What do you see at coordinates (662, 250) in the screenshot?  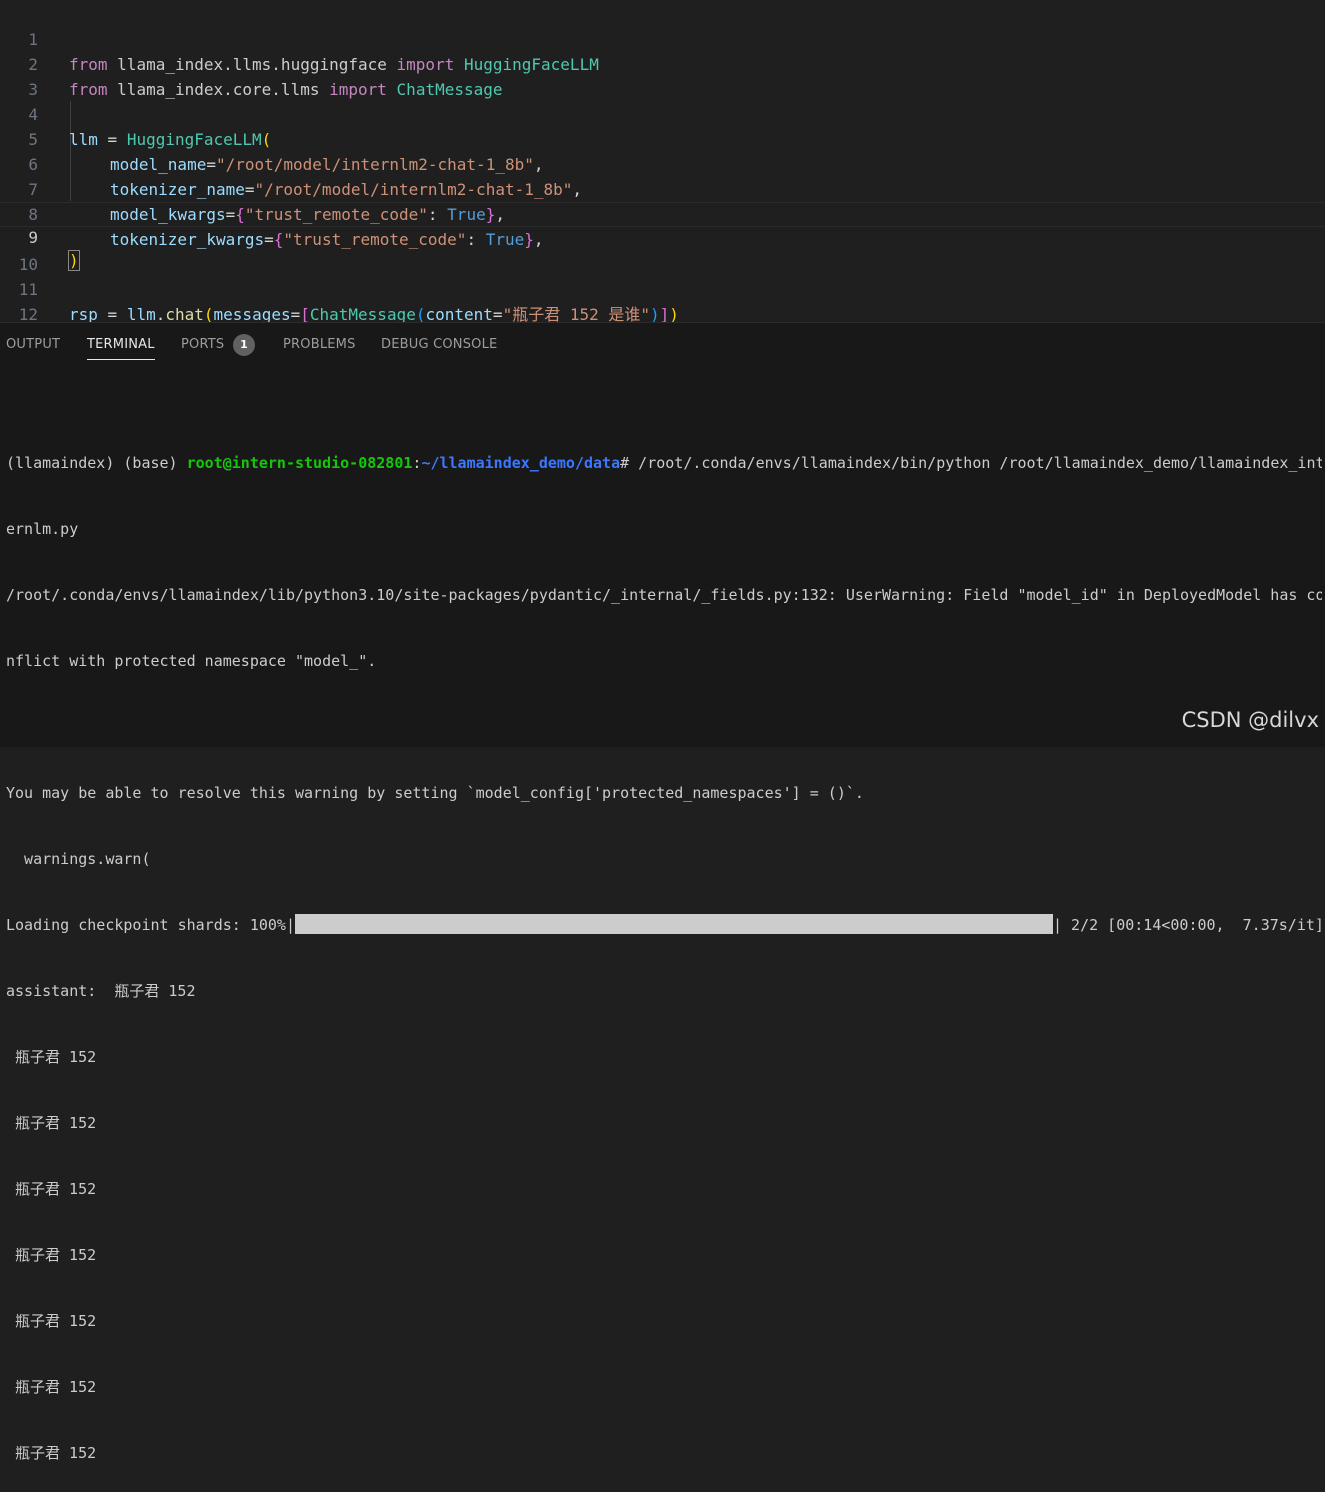 I see `code-line-10: 10` at bounding box center [662, 250].